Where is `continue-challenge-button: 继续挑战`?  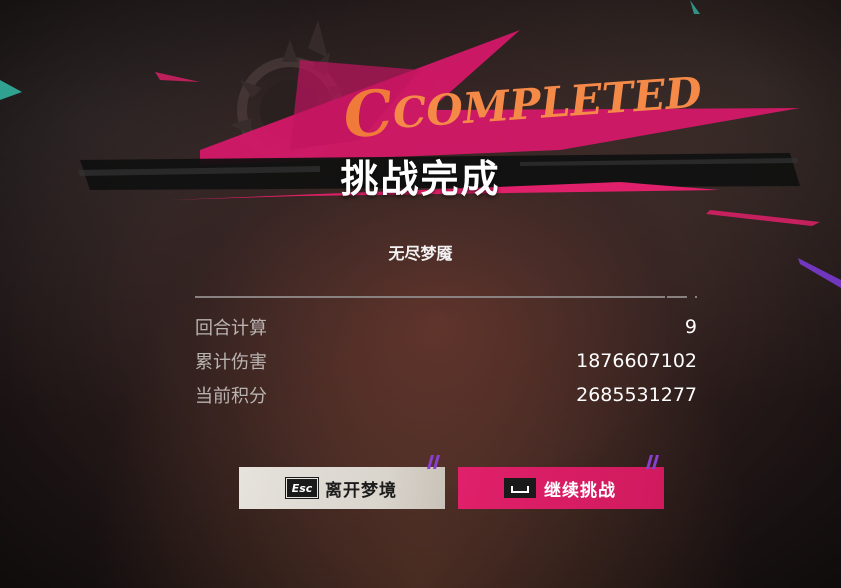 continue-challenge-button: 继续挑战 is located at coordinates (561, 482).